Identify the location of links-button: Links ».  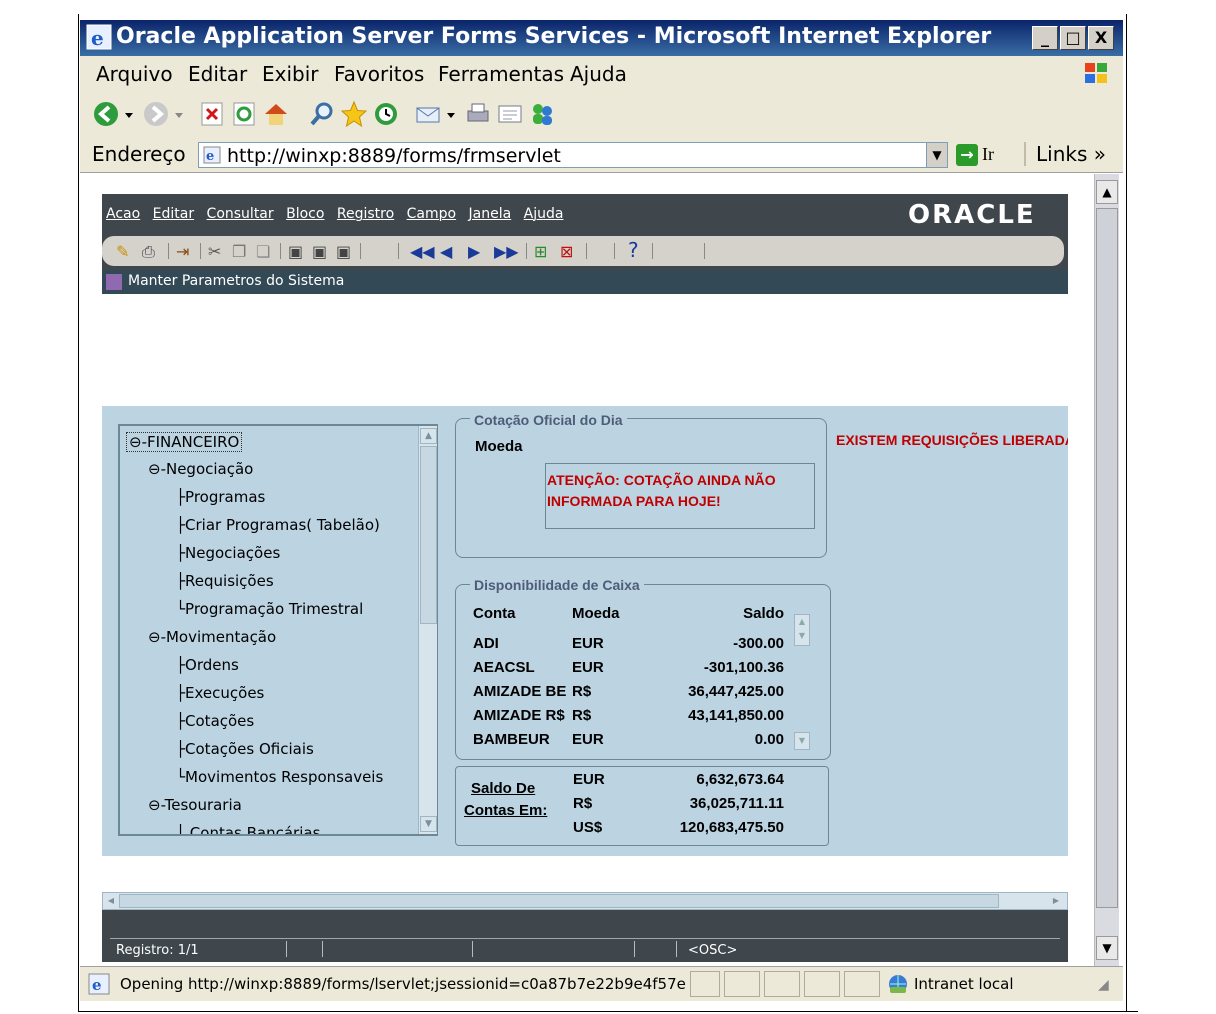
(1065, 154).